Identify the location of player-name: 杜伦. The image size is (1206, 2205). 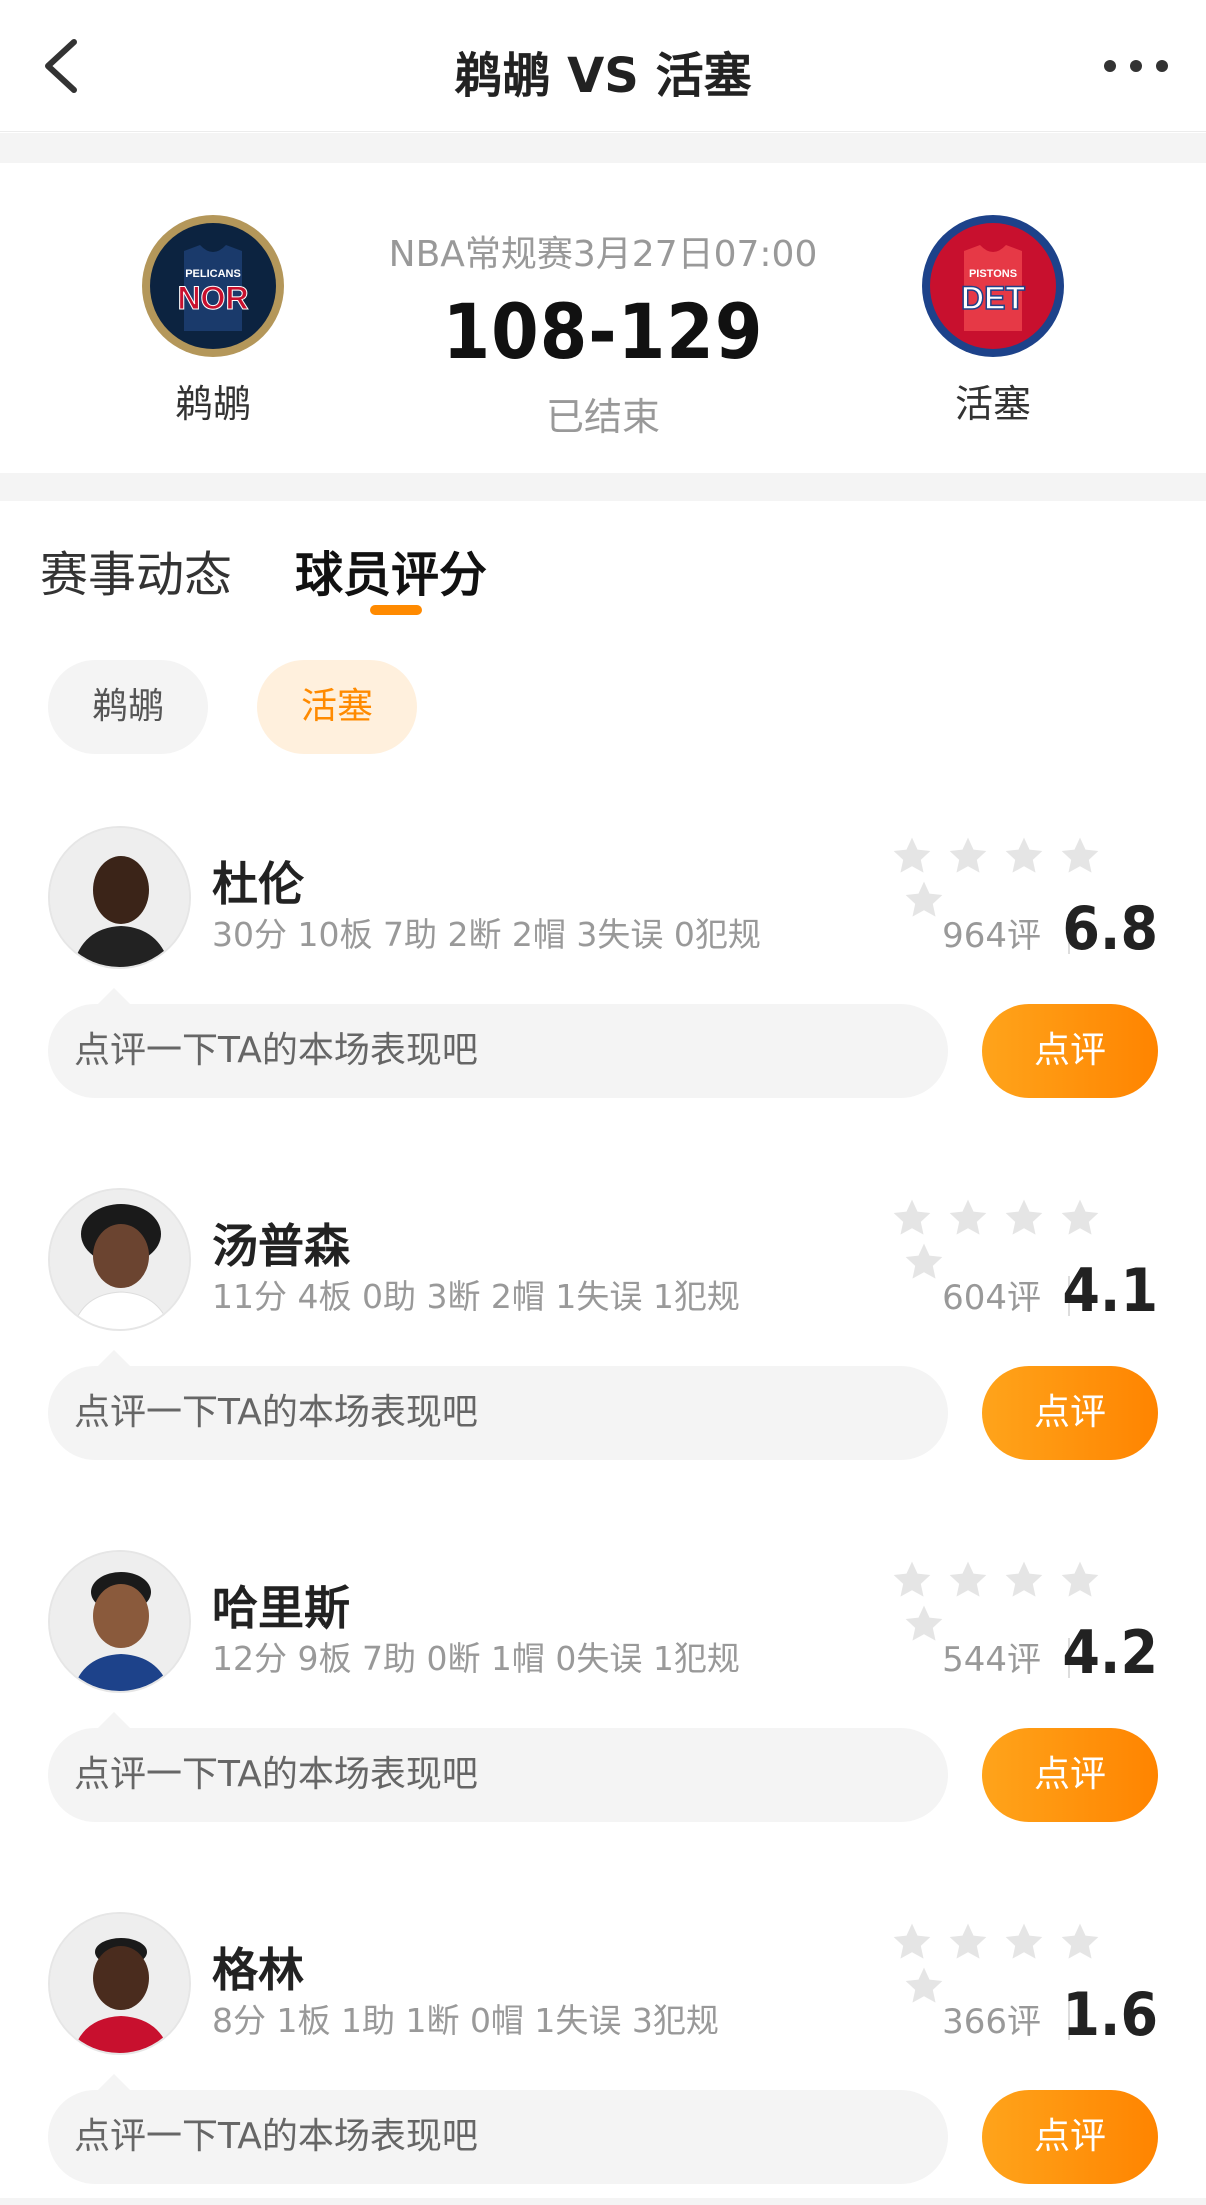
(258, 884).